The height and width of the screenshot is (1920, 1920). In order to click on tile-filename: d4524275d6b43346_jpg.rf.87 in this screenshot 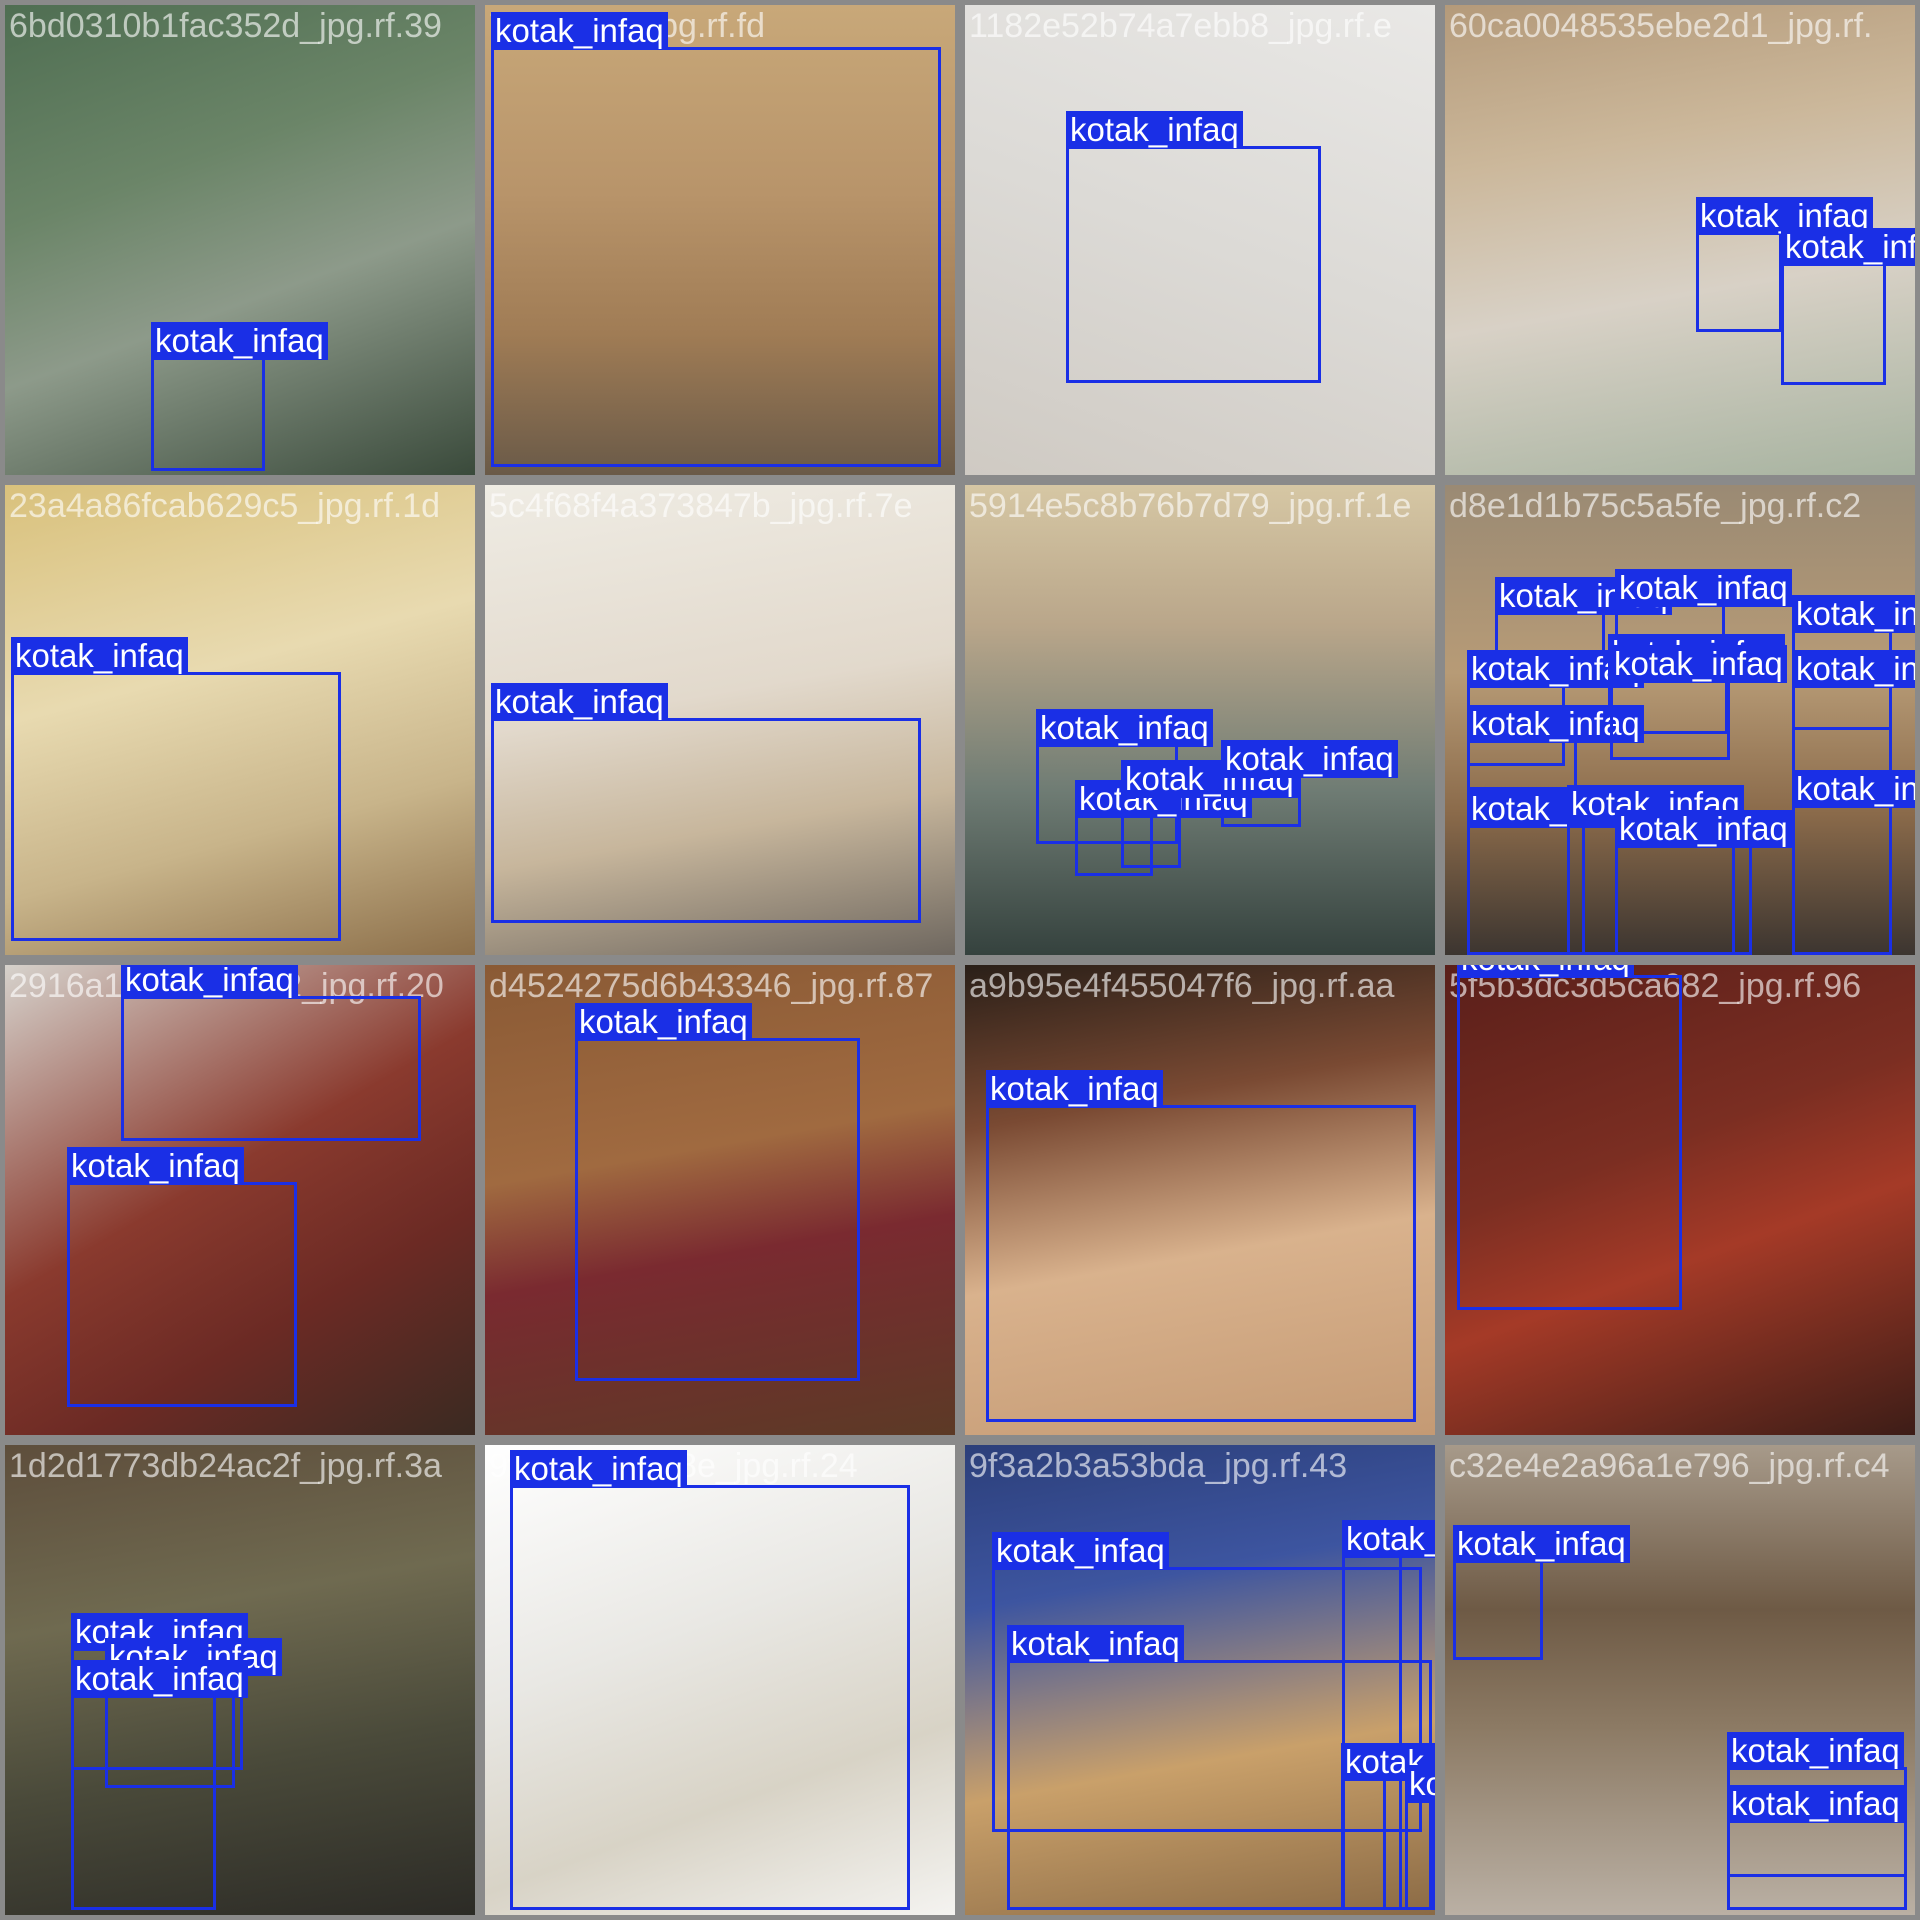, I will do `click(711, 986)`.